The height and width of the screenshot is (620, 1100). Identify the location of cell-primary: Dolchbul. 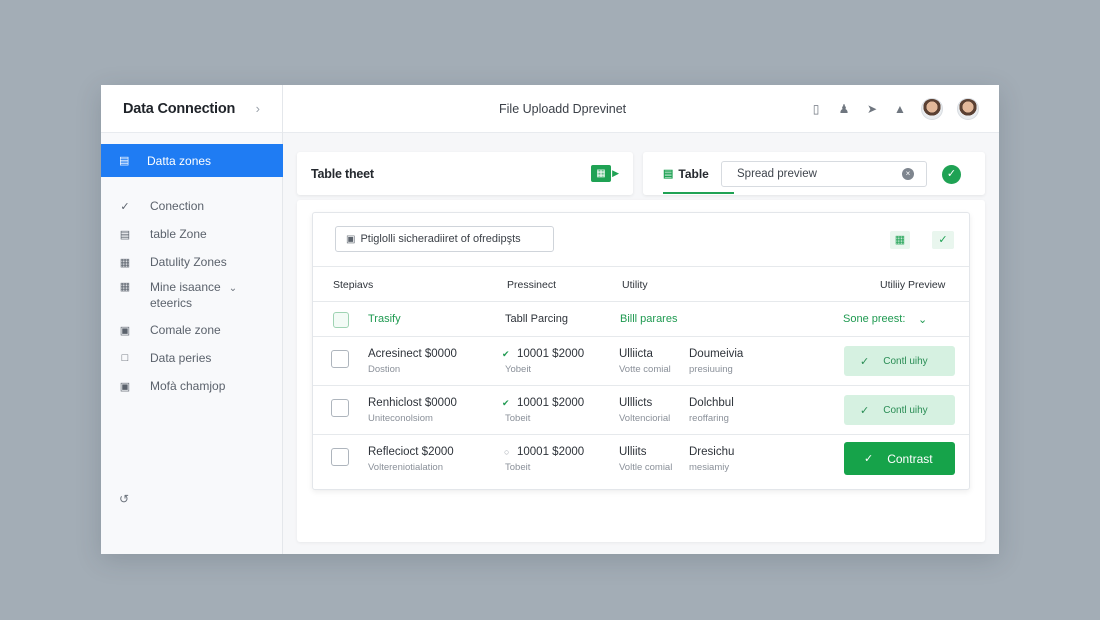
(711, 403).